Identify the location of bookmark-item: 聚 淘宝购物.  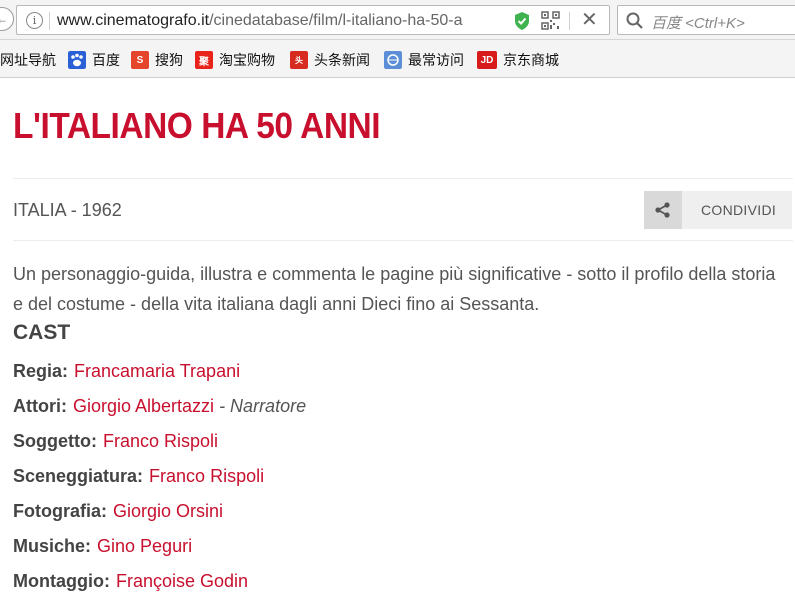
(235, 60).